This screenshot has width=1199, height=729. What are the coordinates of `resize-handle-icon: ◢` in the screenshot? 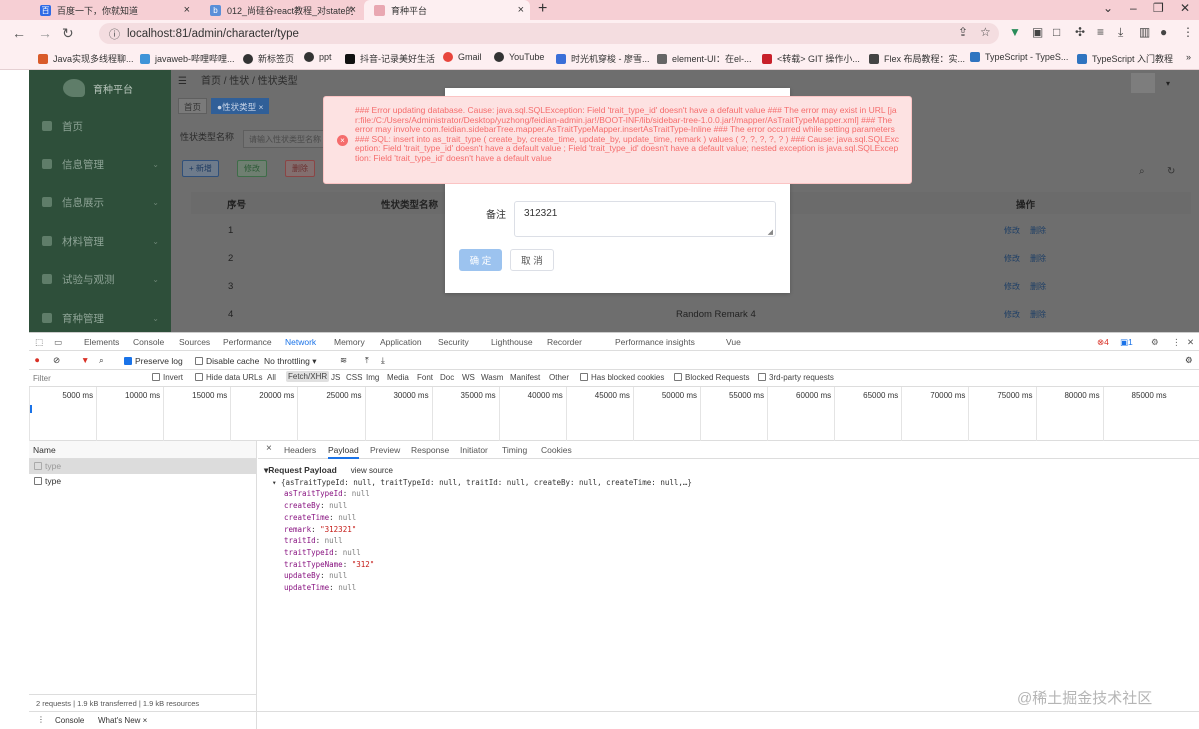 It's located at (770, 232).